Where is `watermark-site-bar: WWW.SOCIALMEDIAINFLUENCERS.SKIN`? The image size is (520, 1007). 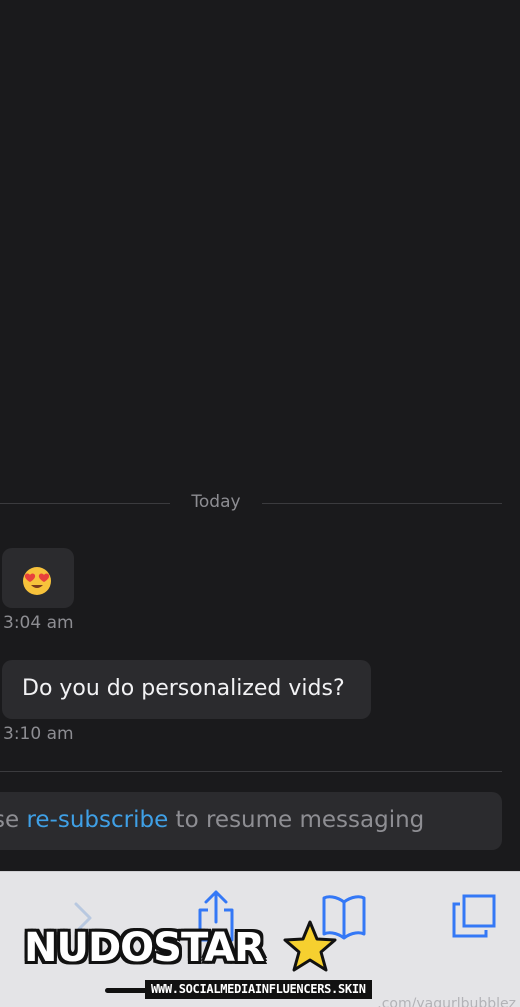 watermark-site-bar: WWW.SOCIALMEDIAINFLUENCERS.SKIN is located at coordinates (240, 989).